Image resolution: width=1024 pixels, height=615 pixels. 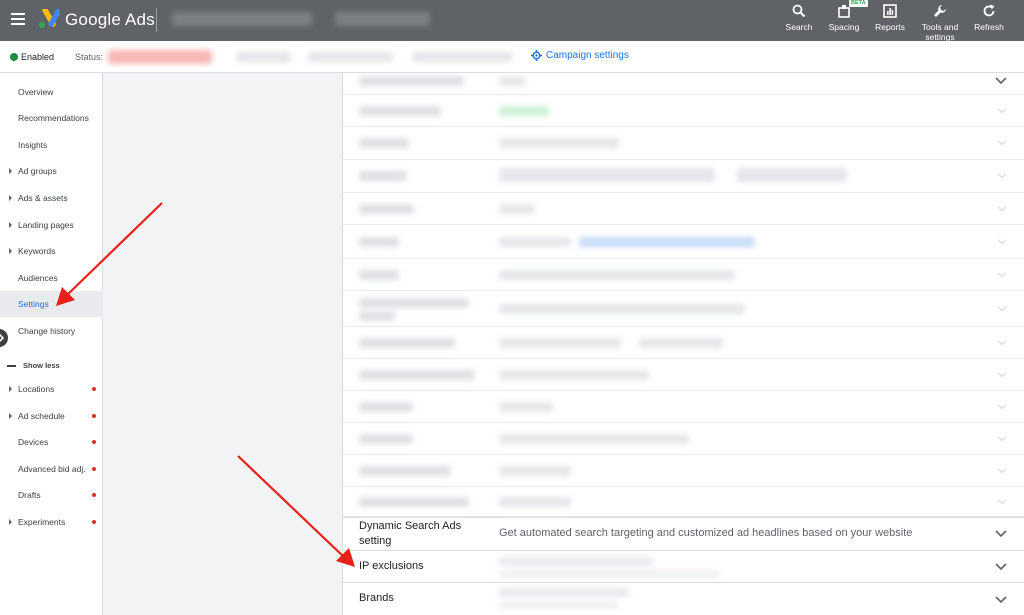 What do you see at coordinates (41, 416) in the screenshot?
I see `nav-label: Ad schedule` at bounding box center [41, 416].